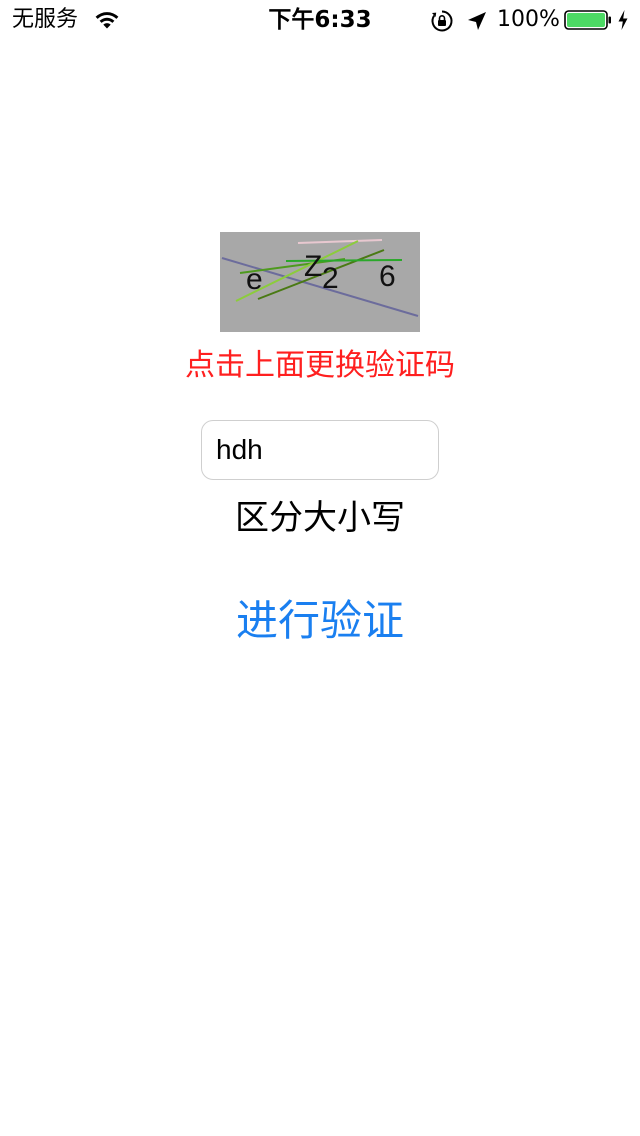  I want to click on captcha-code-input, so click(320, 450).